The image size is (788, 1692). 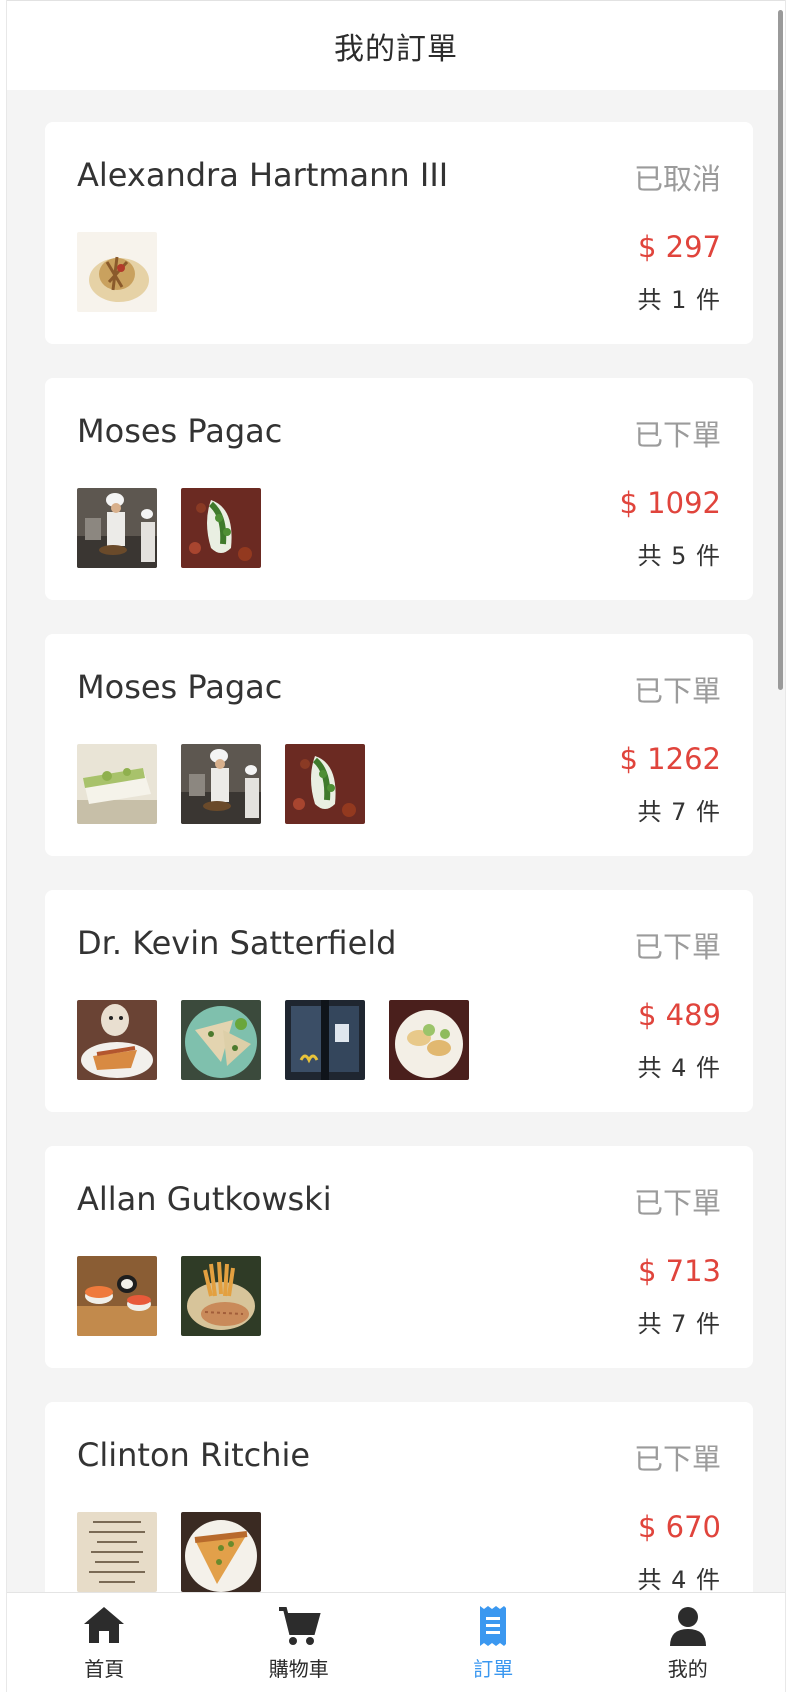 What do you see at coordinates (299, 1626) in the screenshot?
I see `shopping-cart-icon` at bounding box center [299, 1626].